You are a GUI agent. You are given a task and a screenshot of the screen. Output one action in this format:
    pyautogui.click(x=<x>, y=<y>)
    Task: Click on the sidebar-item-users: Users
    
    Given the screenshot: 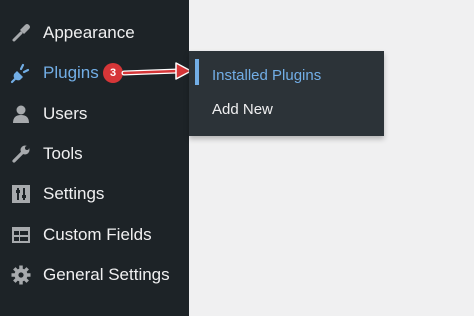 What is the action you would take?
    pyautogui.click(x=94, y=114)
    